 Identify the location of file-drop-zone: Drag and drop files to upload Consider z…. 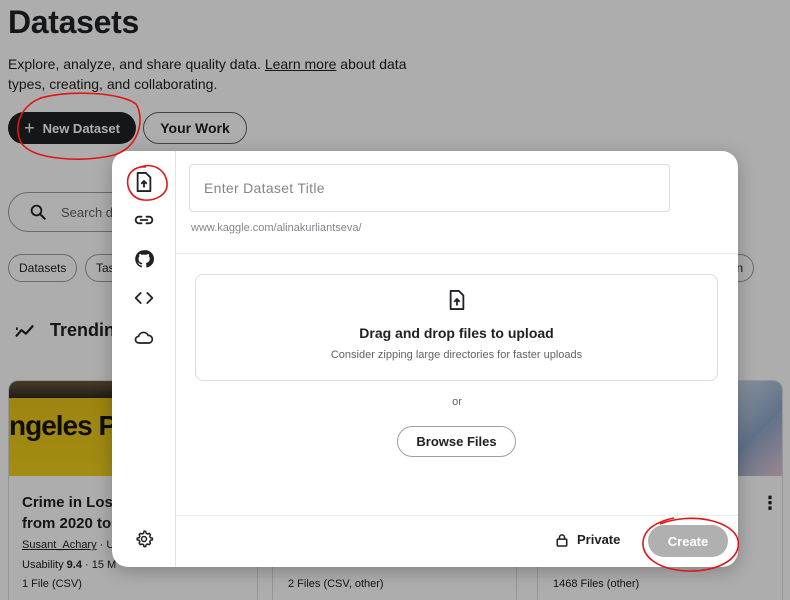
(456, 327).